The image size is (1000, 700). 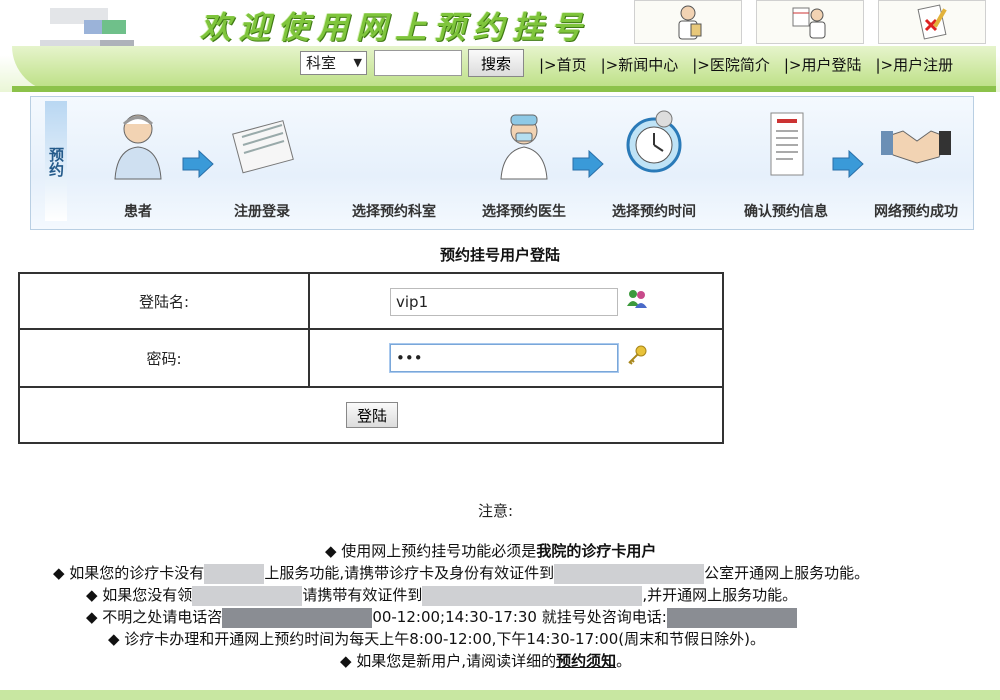 What do you see at coordinates (165, 301) in the screenshot?
I see `username-label: 登陆名:` at bounding box center [165, 301].